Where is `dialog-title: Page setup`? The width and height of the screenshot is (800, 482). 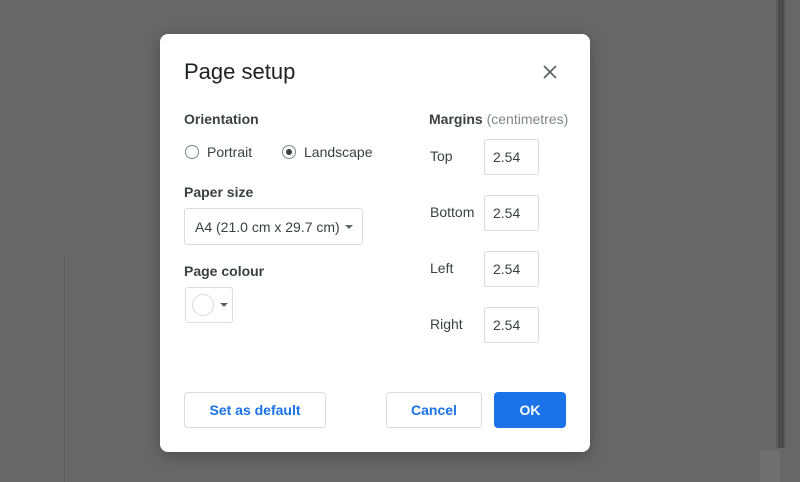 dialog-title: Page setup is located at coordinates (240, 71).